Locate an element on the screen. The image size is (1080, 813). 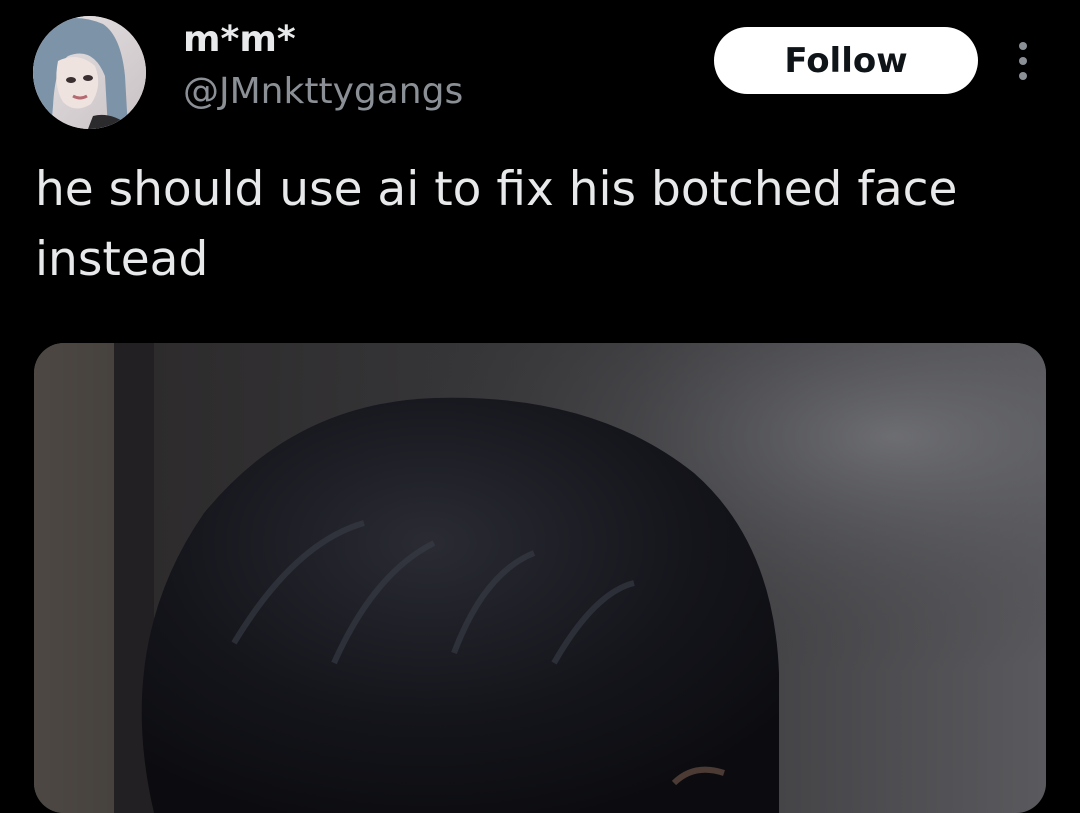
more-options-button is located at coordinates (1023, 61).